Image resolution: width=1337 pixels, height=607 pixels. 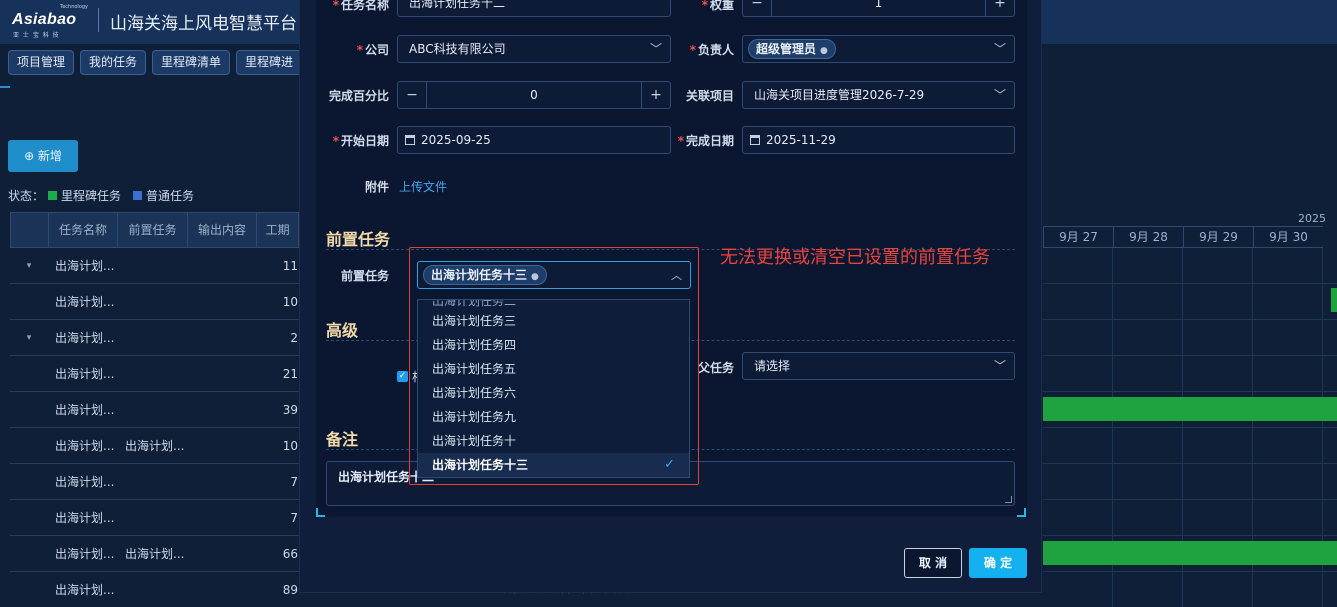 I want to click on milestone-checkbox: ✓, so click(x=402, y=376).